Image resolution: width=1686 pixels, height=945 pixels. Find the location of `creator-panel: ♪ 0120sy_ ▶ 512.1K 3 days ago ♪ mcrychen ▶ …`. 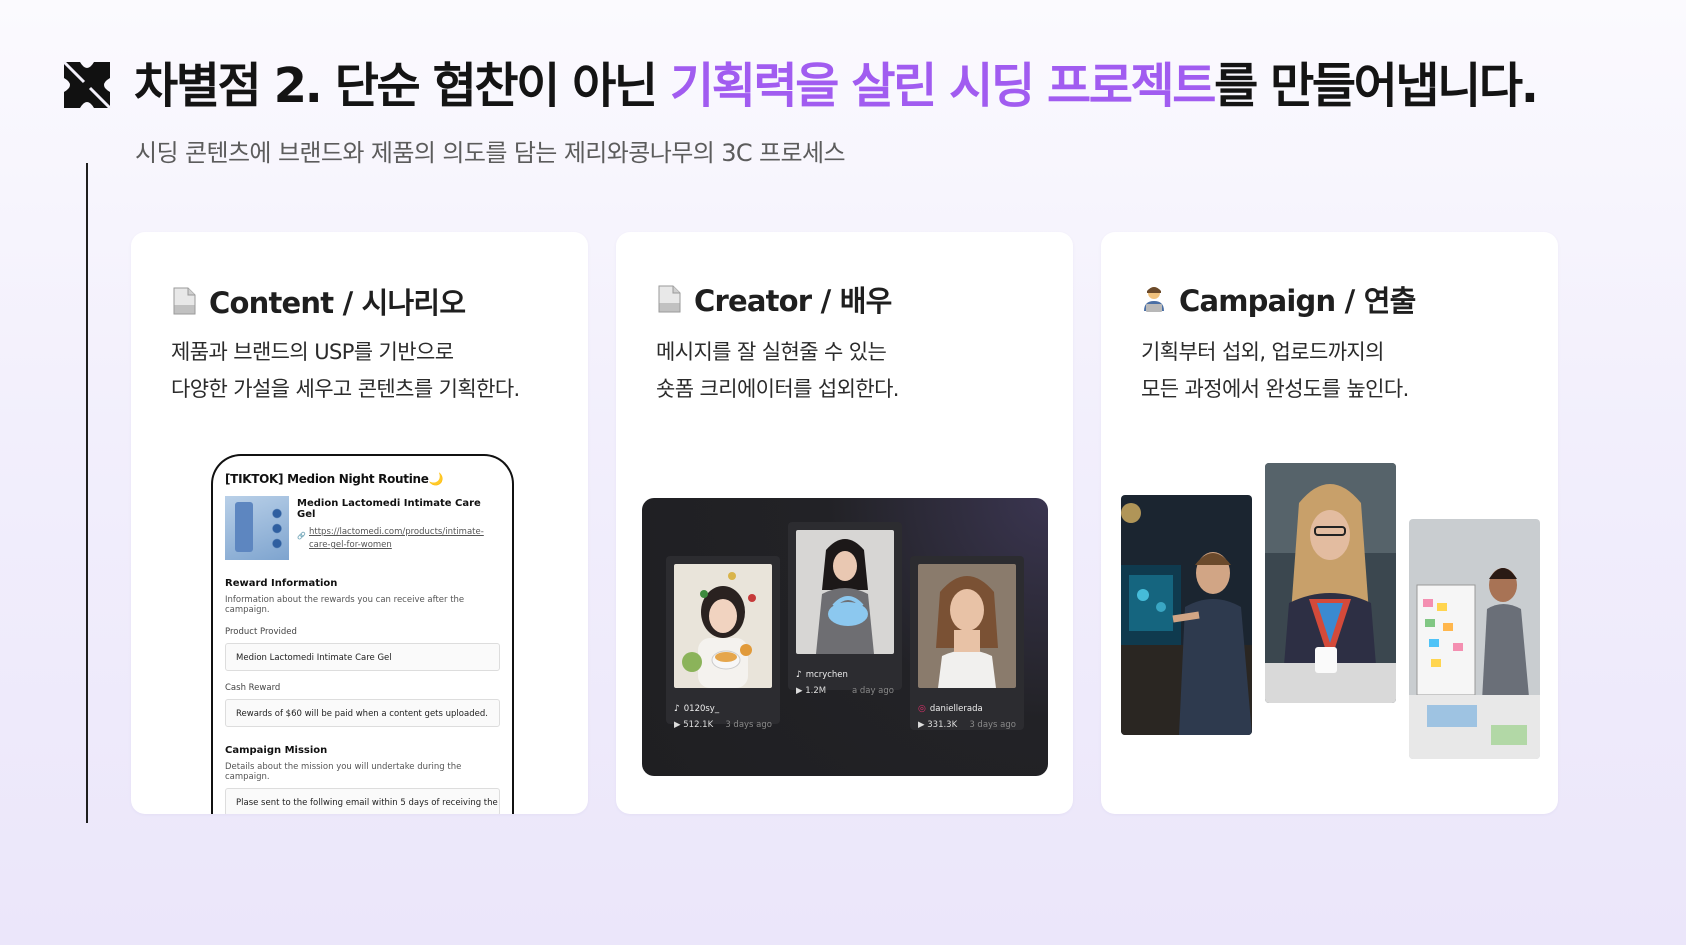

creator-panel: ♪ 0120sy_ ▶ 512.1K 3 days ago ♪ mcrychen ▶ … is located at coordinates (845, 637).